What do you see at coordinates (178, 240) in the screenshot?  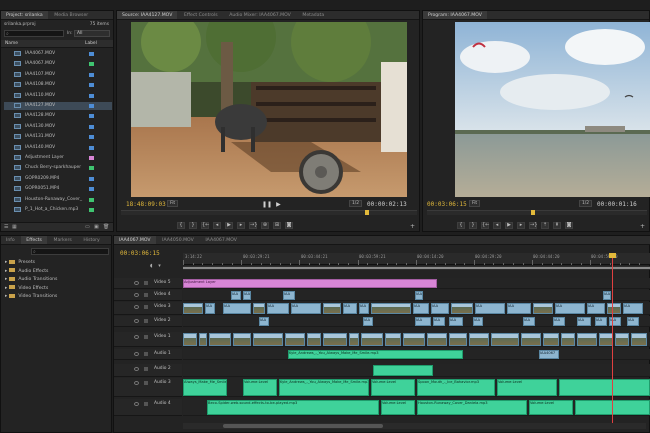 I see `tab-sequence-2: IAA4050.MOV` at bounding box center [178, 240].